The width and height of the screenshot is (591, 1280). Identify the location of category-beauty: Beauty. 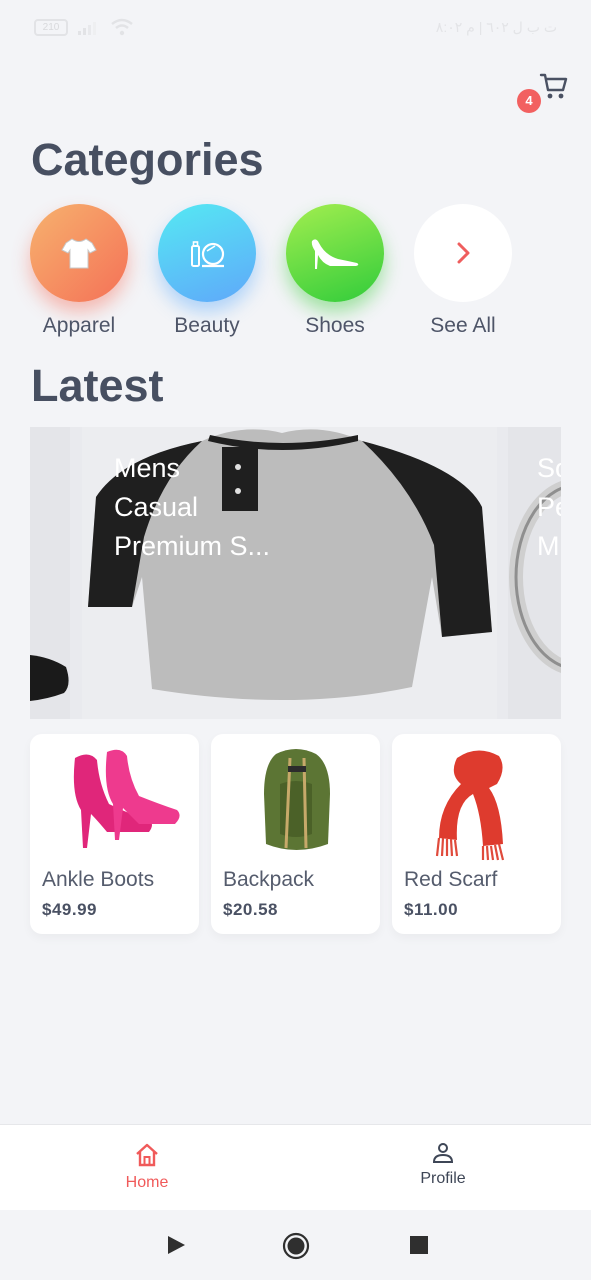
(207, 271).